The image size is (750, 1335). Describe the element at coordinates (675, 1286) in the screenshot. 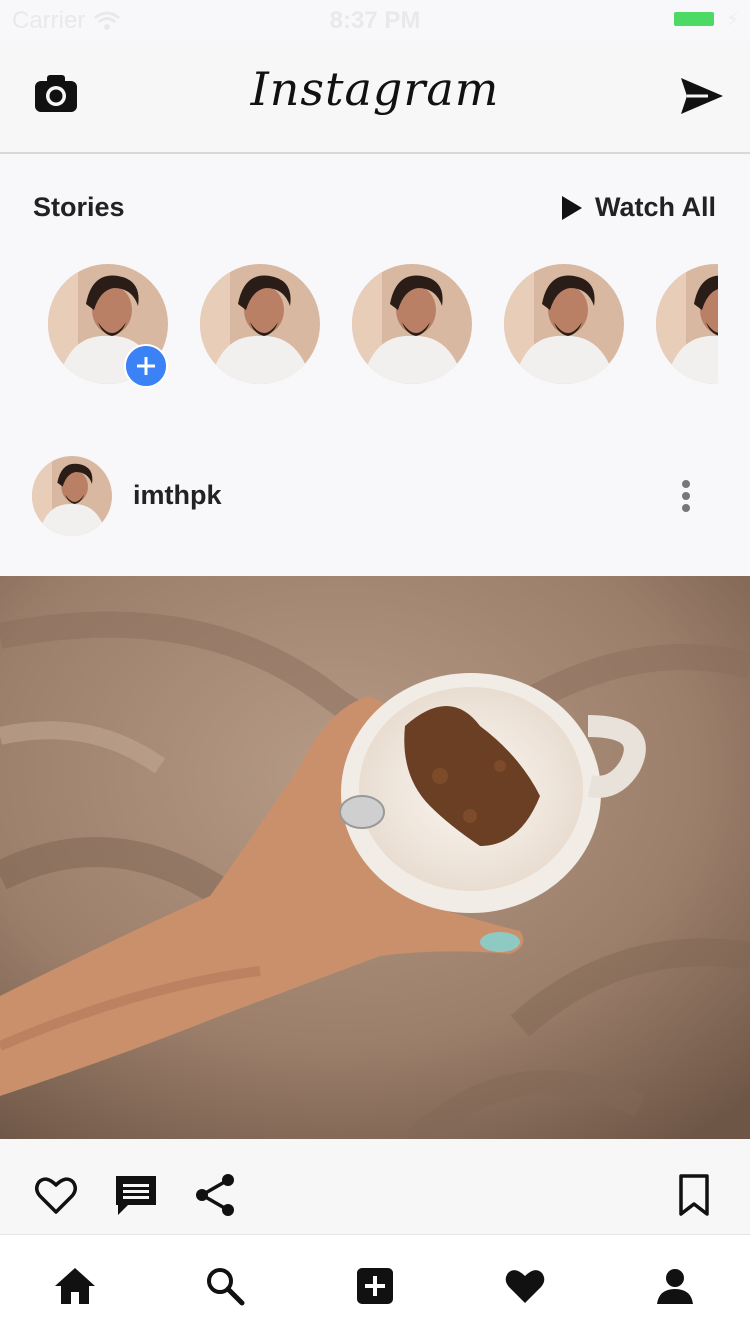

I see `profile-icon` at that location.